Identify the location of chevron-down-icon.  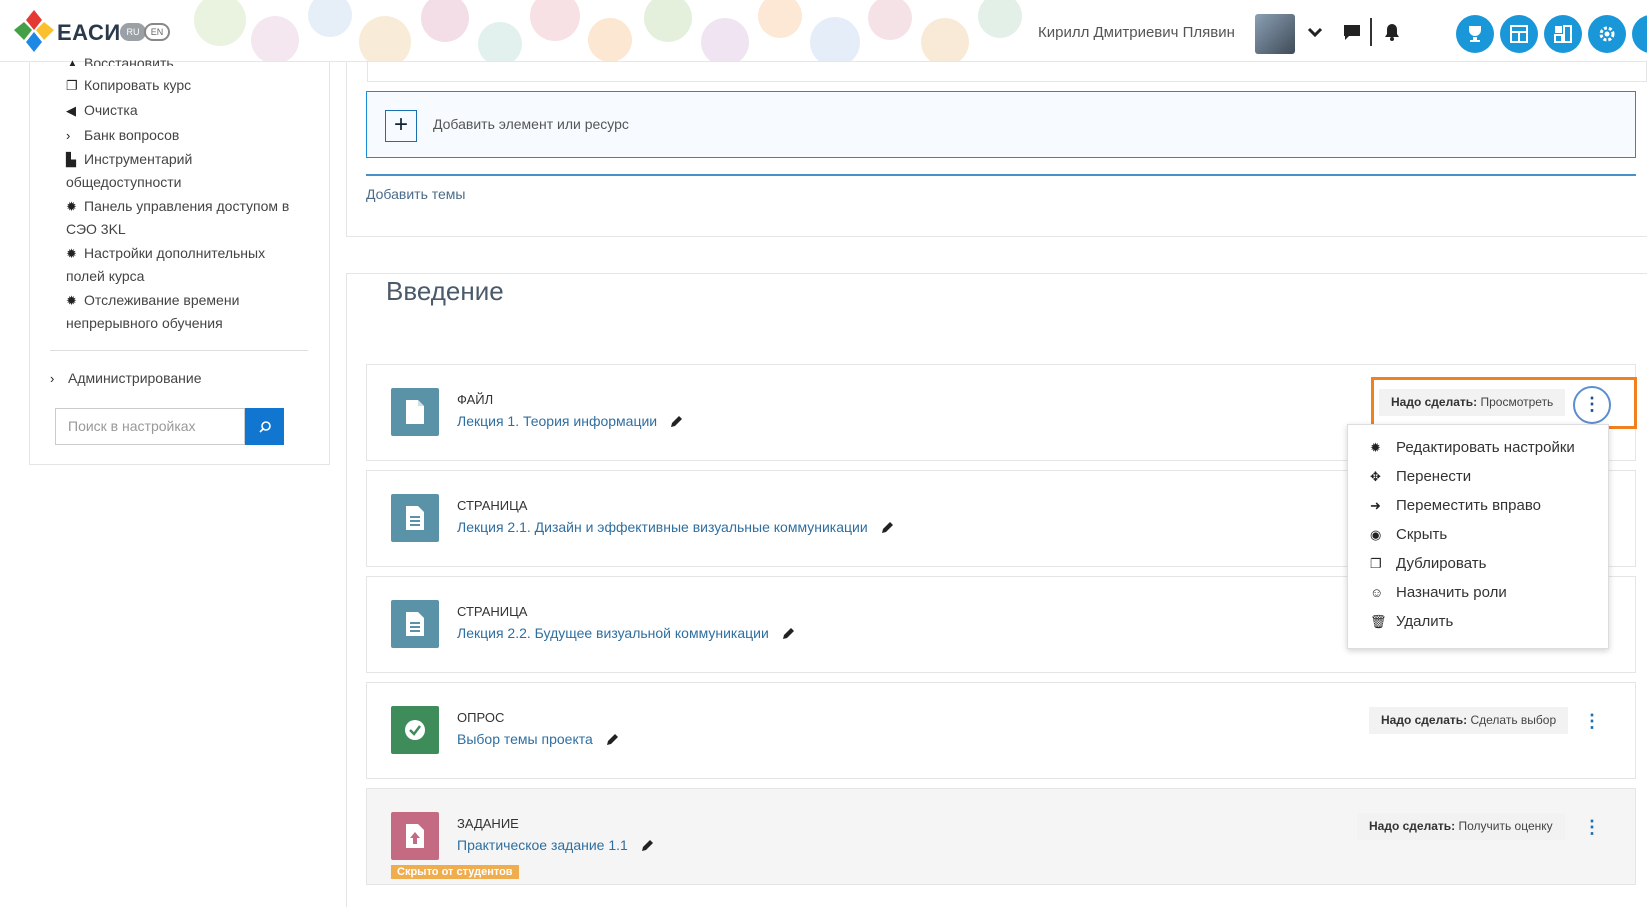
(1315, 32).